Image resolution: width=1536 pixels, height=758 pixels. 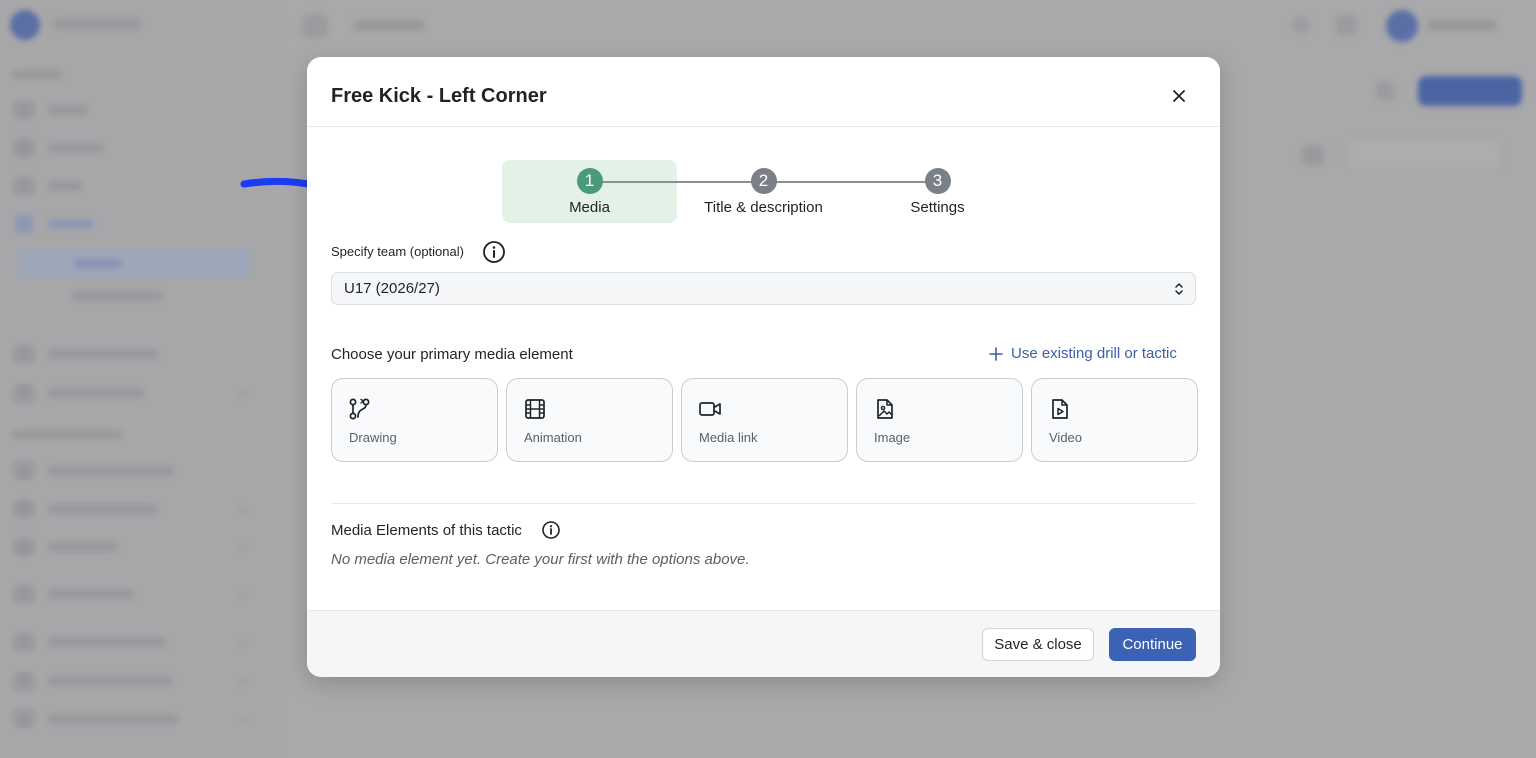 I want to click on step-label: Settings, so click(x=937, y=207).